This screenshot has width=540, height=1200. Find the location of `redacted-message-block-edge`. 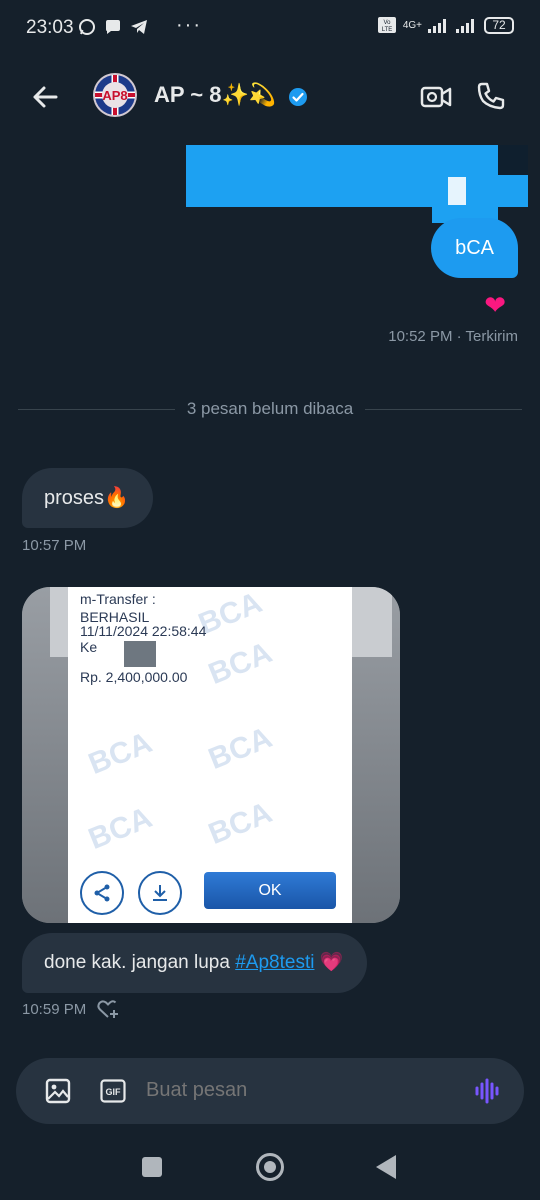

redacted-message-block-edge is located at coordinates (513, 191).